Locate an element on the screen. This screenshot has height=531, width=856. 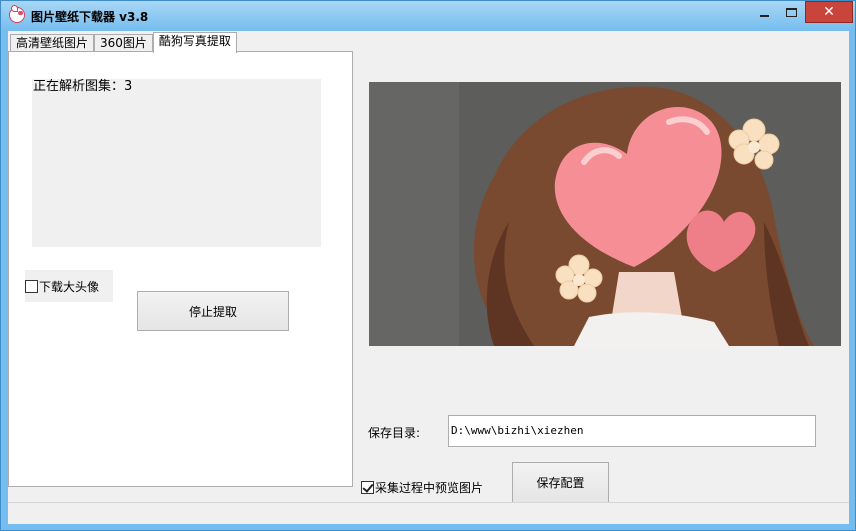
preview-checkbox-box is located at coordinates (367, 487).